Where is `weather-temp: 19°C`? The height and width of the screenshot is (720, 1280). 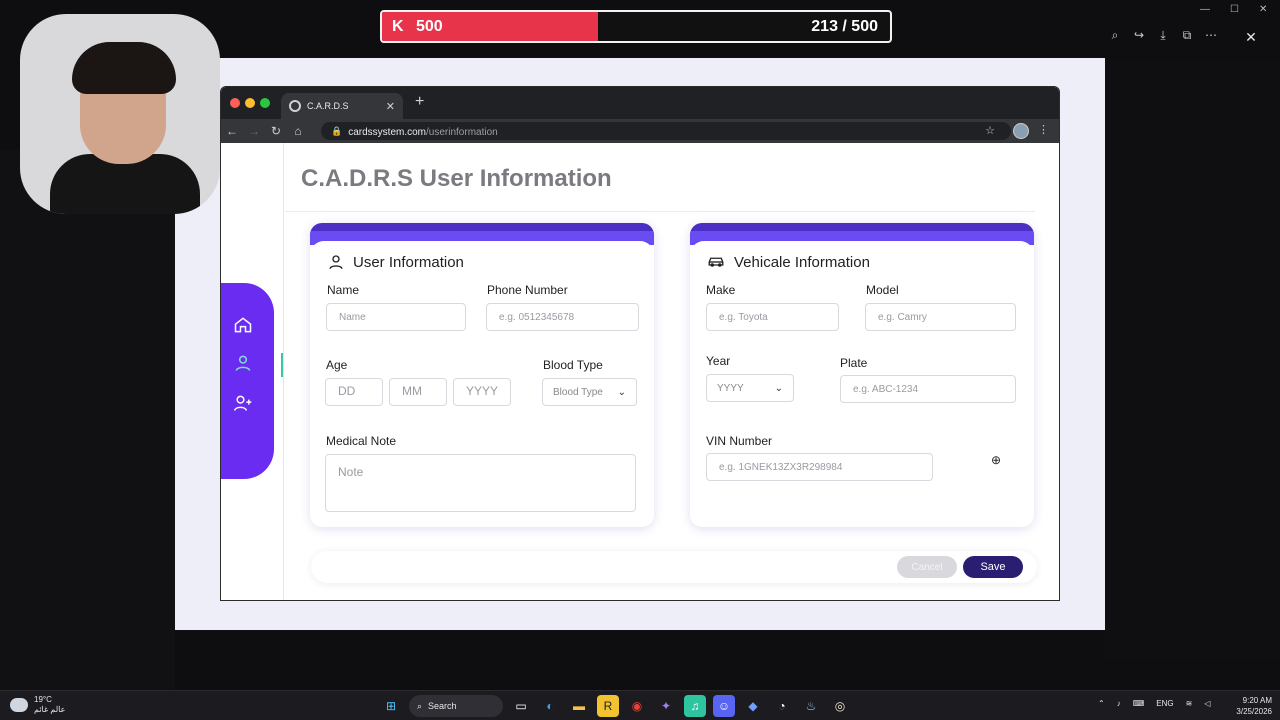
weather-temp: 19°C is located at coordinates (43, 699).